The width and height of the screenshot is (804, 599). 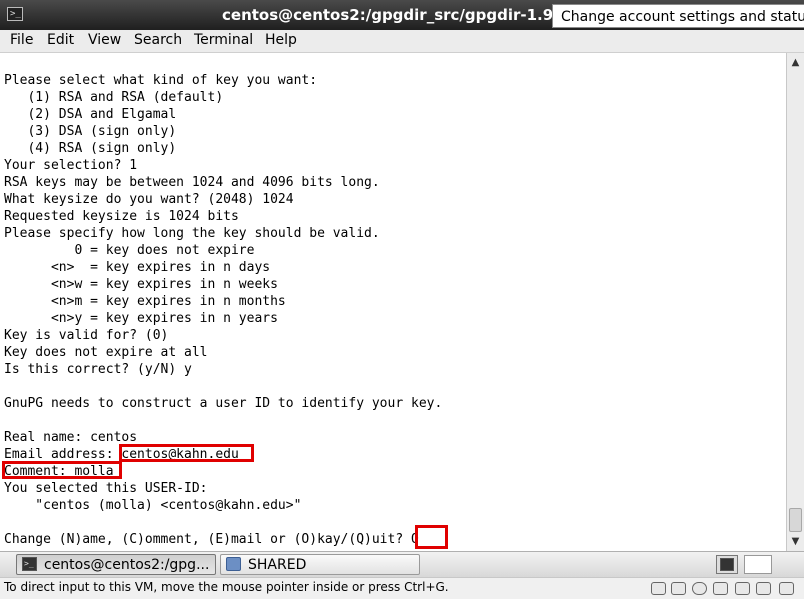 I want to click on hdd-icon, so click(x=658, y=588).